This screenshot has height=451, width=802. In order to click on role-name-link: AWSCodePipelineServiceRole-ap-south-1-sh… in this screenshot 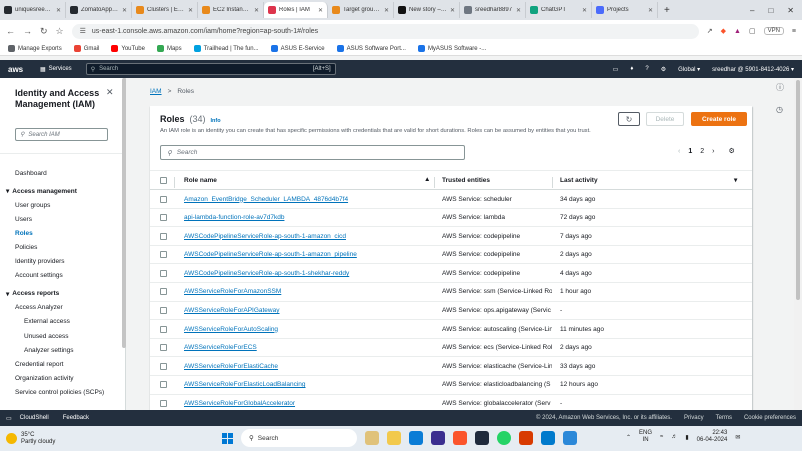, I will do `click(304, 273)`.